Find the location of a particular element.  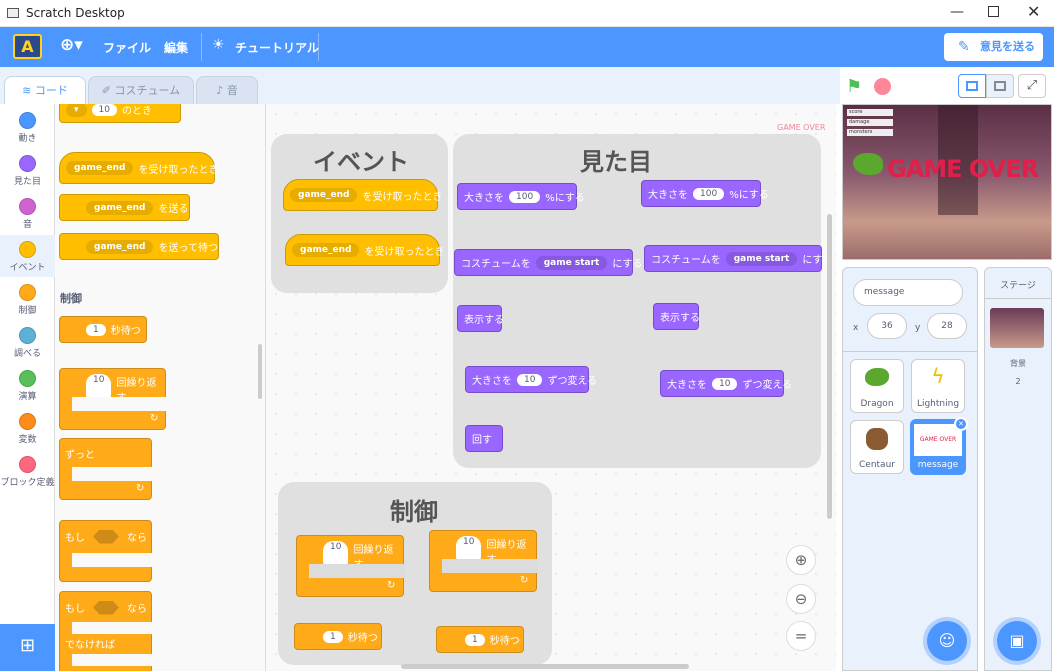

file-menu: ファイル is located at coordinates (127, 47).